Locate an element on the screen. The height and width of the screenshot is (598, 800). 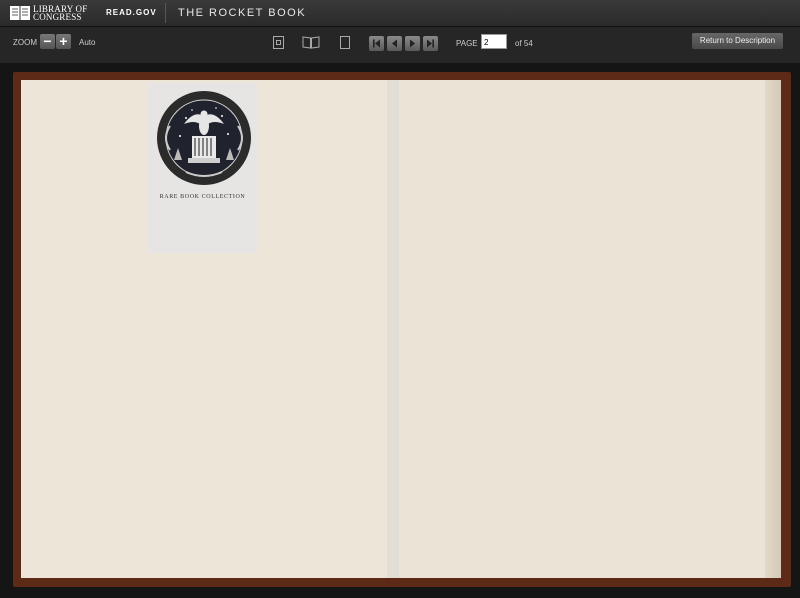
two-page-view-icon is located at coordinates (311, 42).